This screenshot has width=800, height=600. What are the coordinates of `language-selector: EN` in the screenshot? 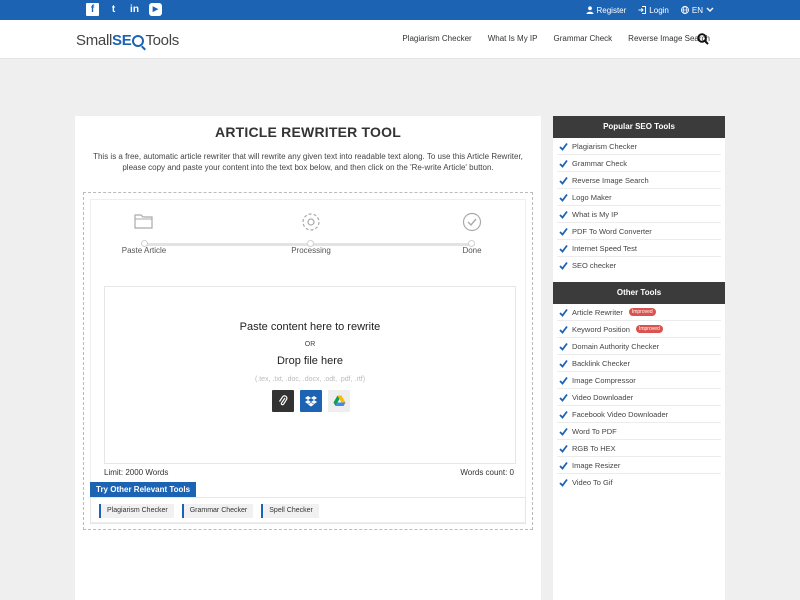 It's located at (697, 10).